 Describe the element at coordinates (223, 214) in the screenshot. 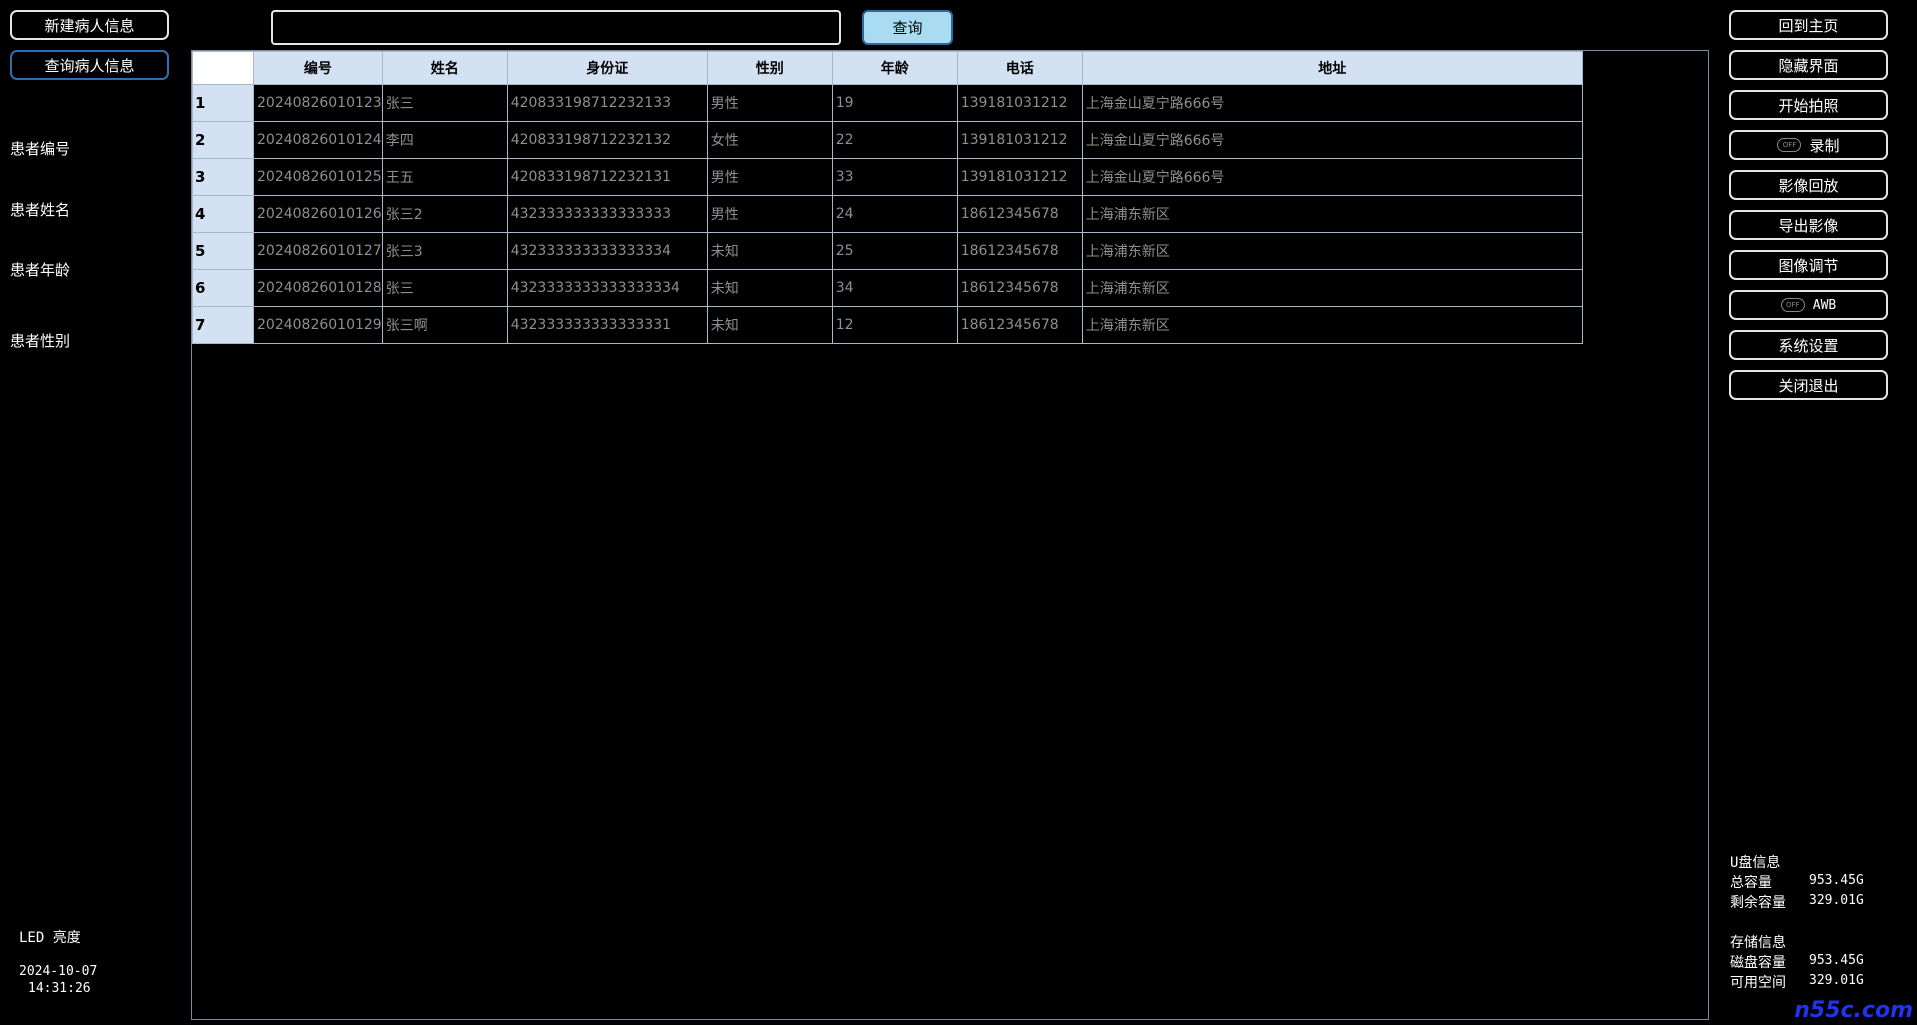

I see `row-header: 4` at that location.